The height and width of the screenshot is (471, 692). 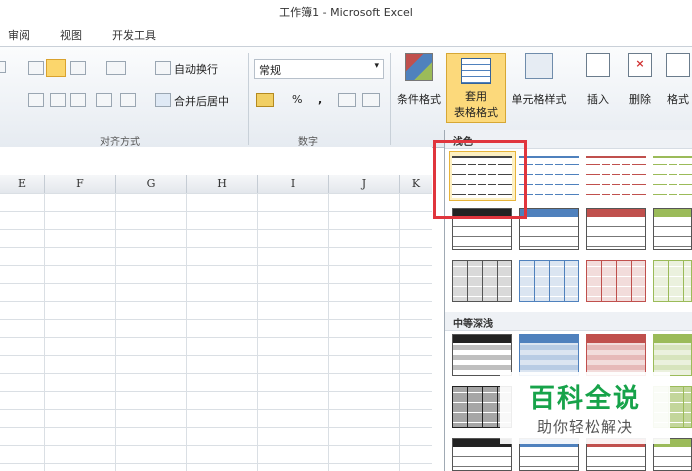 What do you see at coordinates (3, 67) in the screenshot?
I see `font-size-icon` at bounding box center [3, 67].